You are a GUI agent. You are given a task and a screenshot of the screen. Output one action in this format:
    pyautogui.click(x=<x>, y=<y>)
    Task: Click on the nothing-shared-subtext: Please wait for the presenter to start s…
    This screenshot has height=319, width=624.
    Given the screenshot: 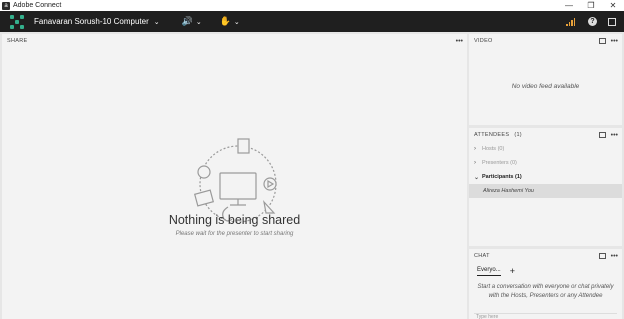 What is the action you would take?
    pyautogui.click(x=234, y=234)
    